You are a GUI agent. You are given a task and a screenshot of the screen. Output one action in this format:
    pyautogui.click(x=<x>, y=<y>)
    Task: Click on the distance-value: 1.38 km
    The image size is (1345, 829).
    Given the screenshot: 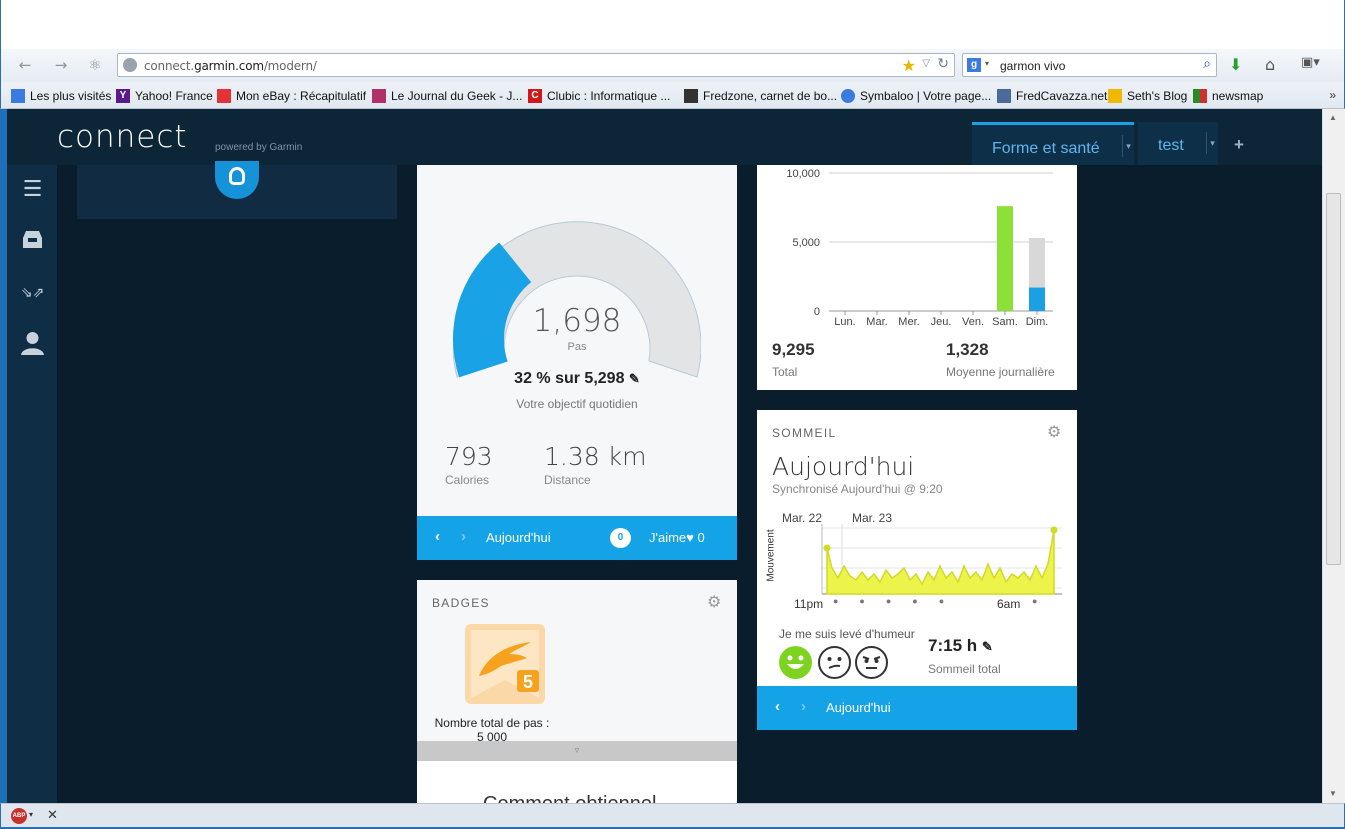 What is the action you would take?
    pyautogui.click(x=595, y=456)
    